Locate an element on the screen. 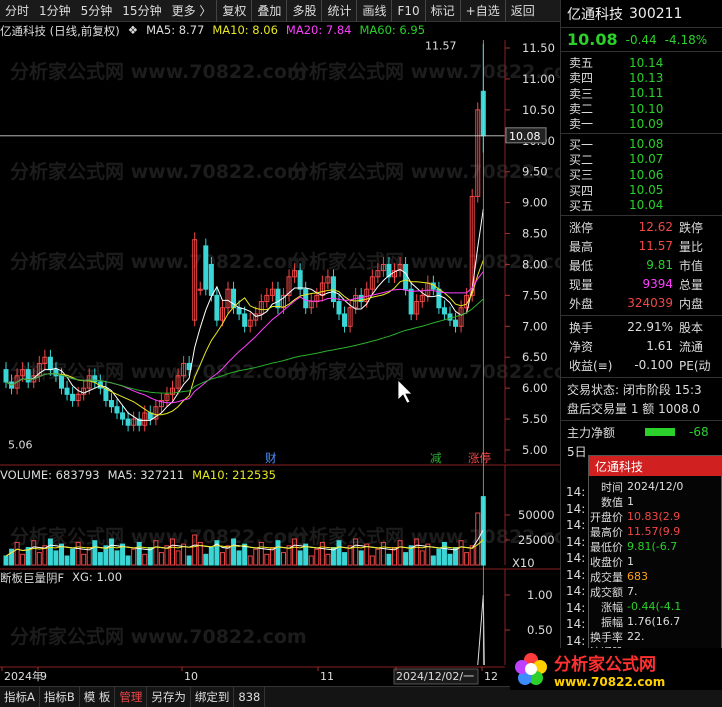  date-label: 9 is located at coordinates (43, 676).